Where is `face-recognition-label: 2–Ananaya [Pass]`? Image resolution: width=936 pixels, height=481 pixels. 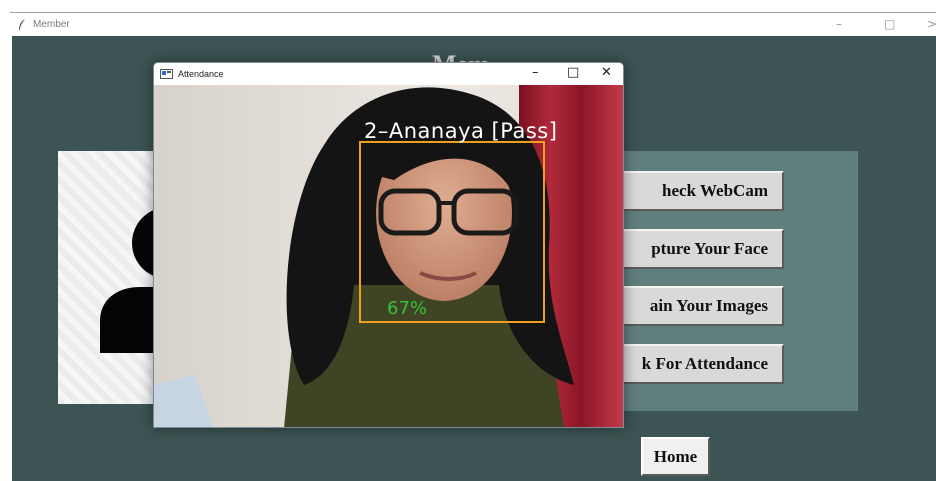
face-recognition-label: 2–Ananaya [Pass] is located at coordinates (461, 131).